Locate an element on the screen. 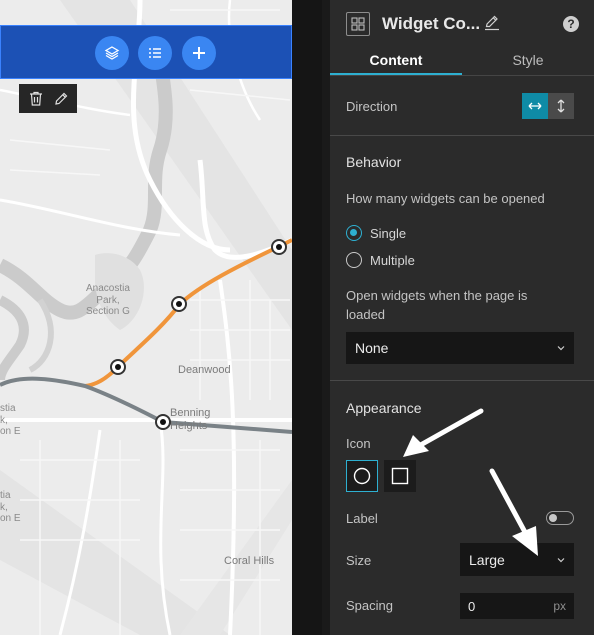 The image size is (594, 635). panel-tabs: Content Style is located at coordinates (462, 61).